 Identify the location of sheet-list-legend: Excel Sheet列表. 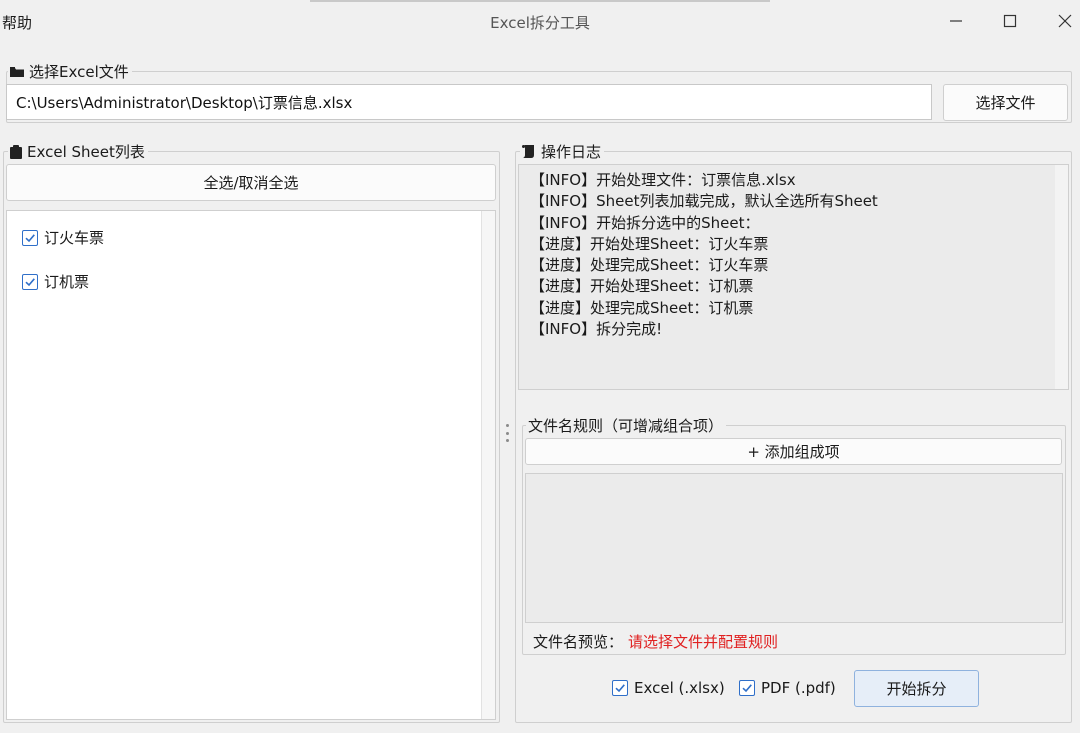
(78, 151).